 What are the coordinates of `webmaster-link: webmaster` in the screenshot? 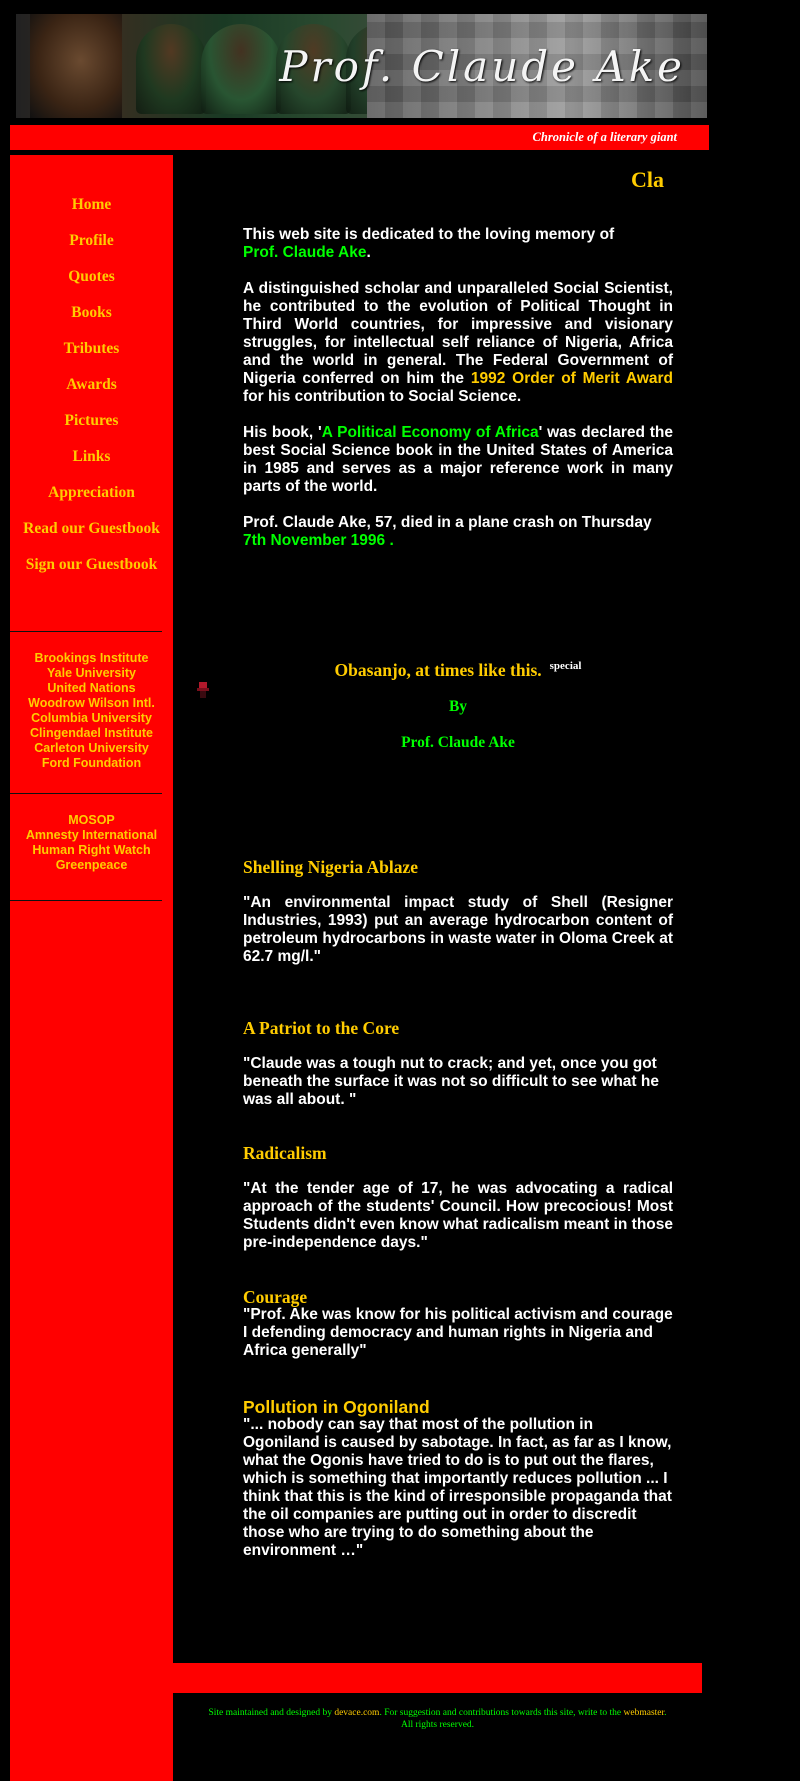 It's located at (644, 1713).